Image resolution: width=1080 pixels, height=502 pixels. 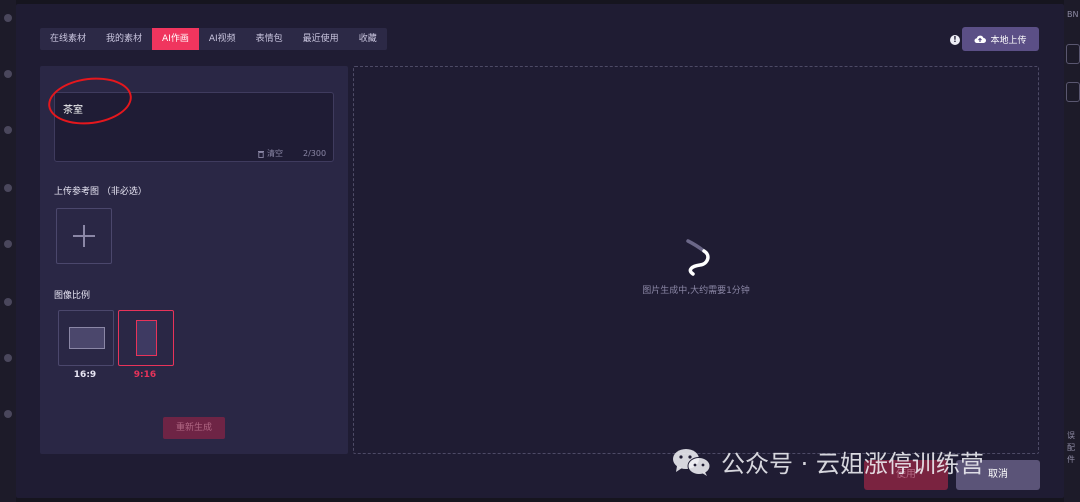 What do you see at coordinates (1071, 447) in the screenshot?
I see `background-text: 配` at bounding box center [1071, 447].